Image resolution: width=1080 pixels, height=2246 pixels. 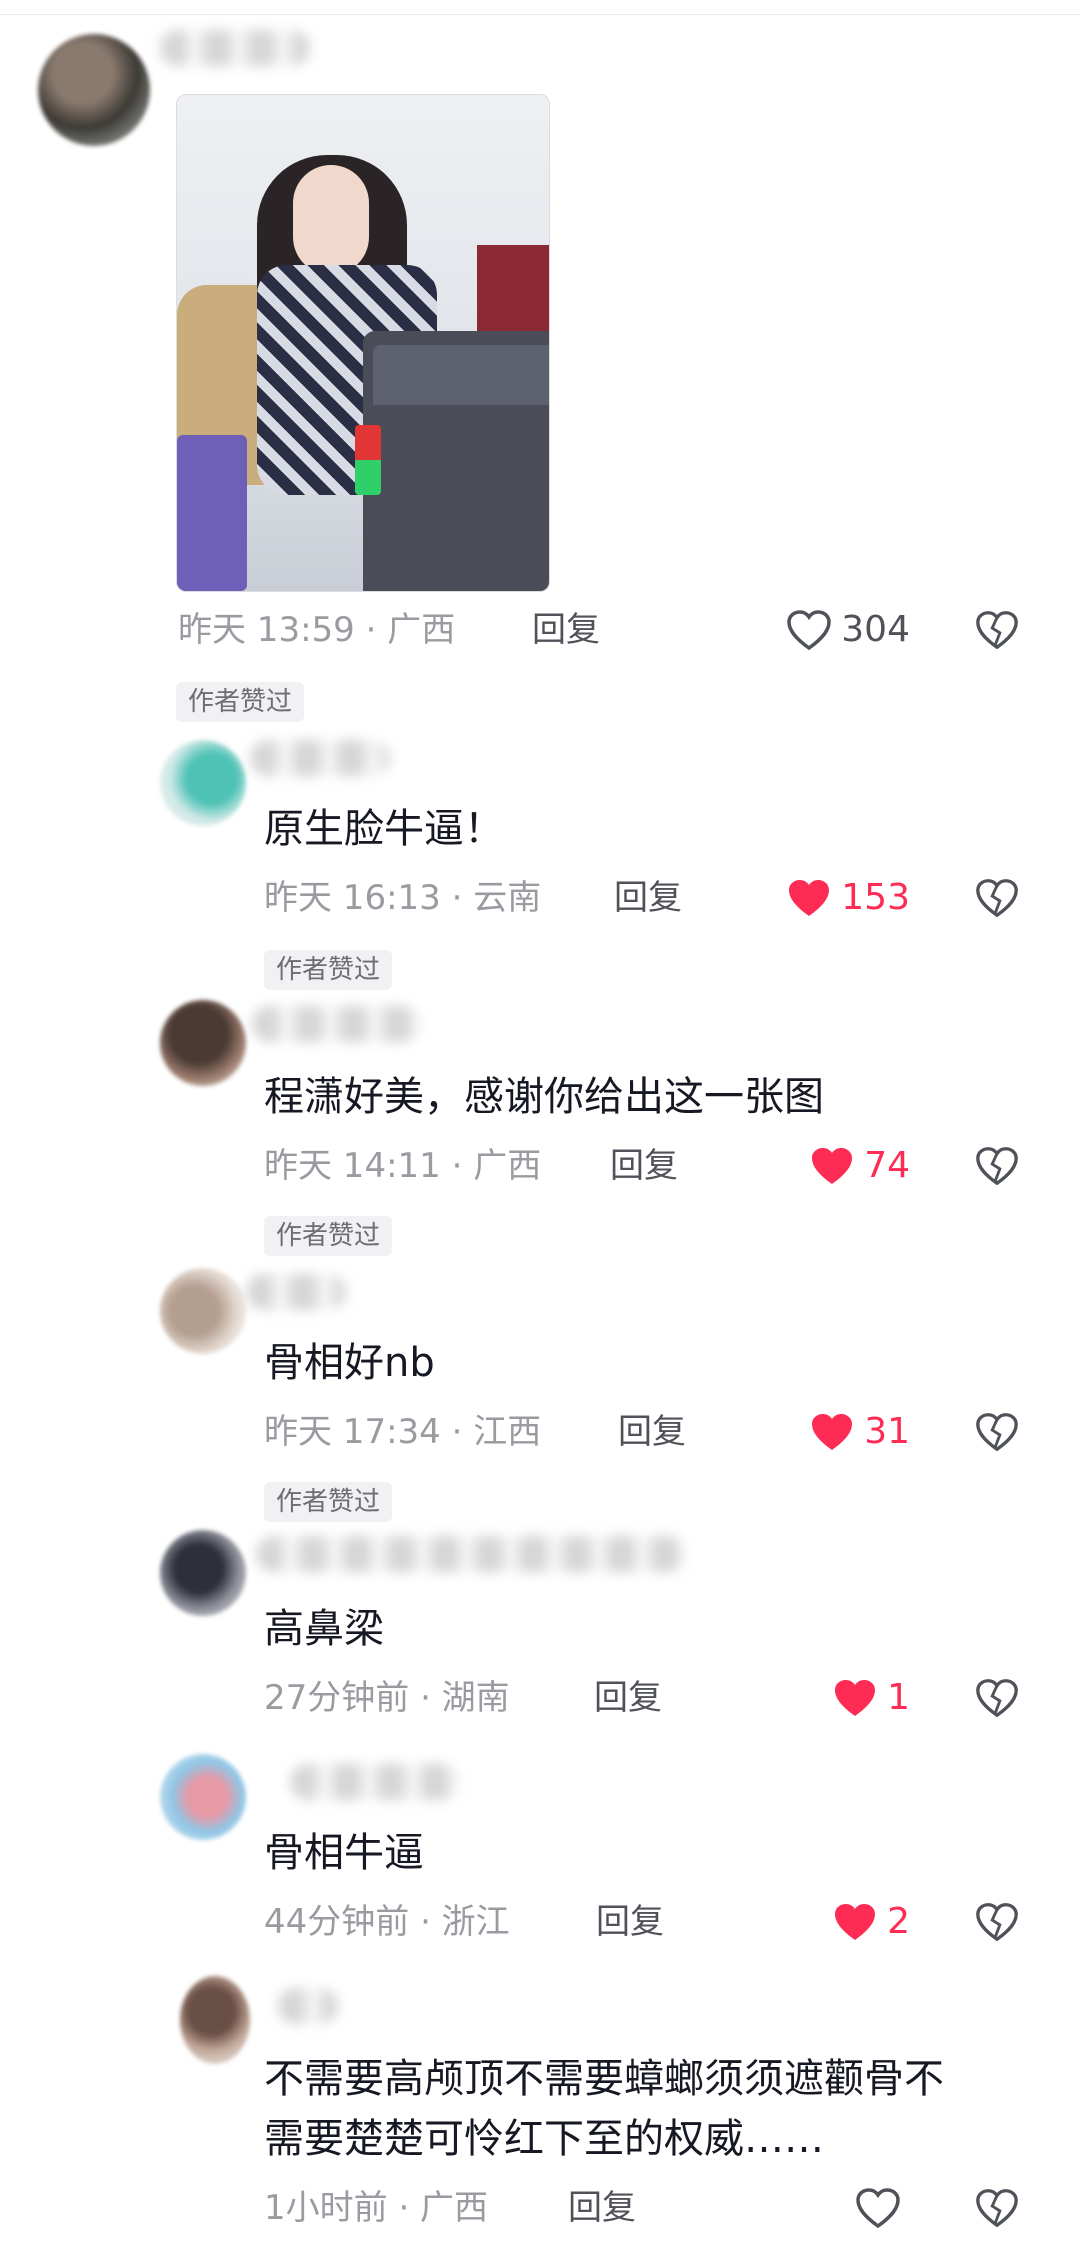 What do you see at coordinates (875, 897) in the screenshot?
I see `like-count: 153` at bounding box center [875, 897].